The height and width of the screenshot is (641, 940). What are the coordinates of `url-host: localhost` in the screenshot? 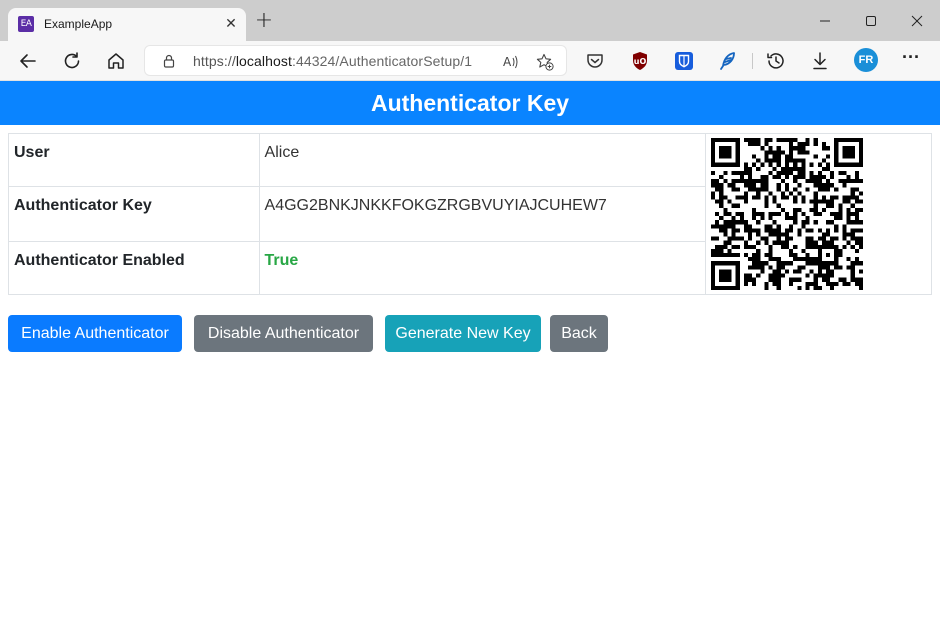 It's located at (263, 61).